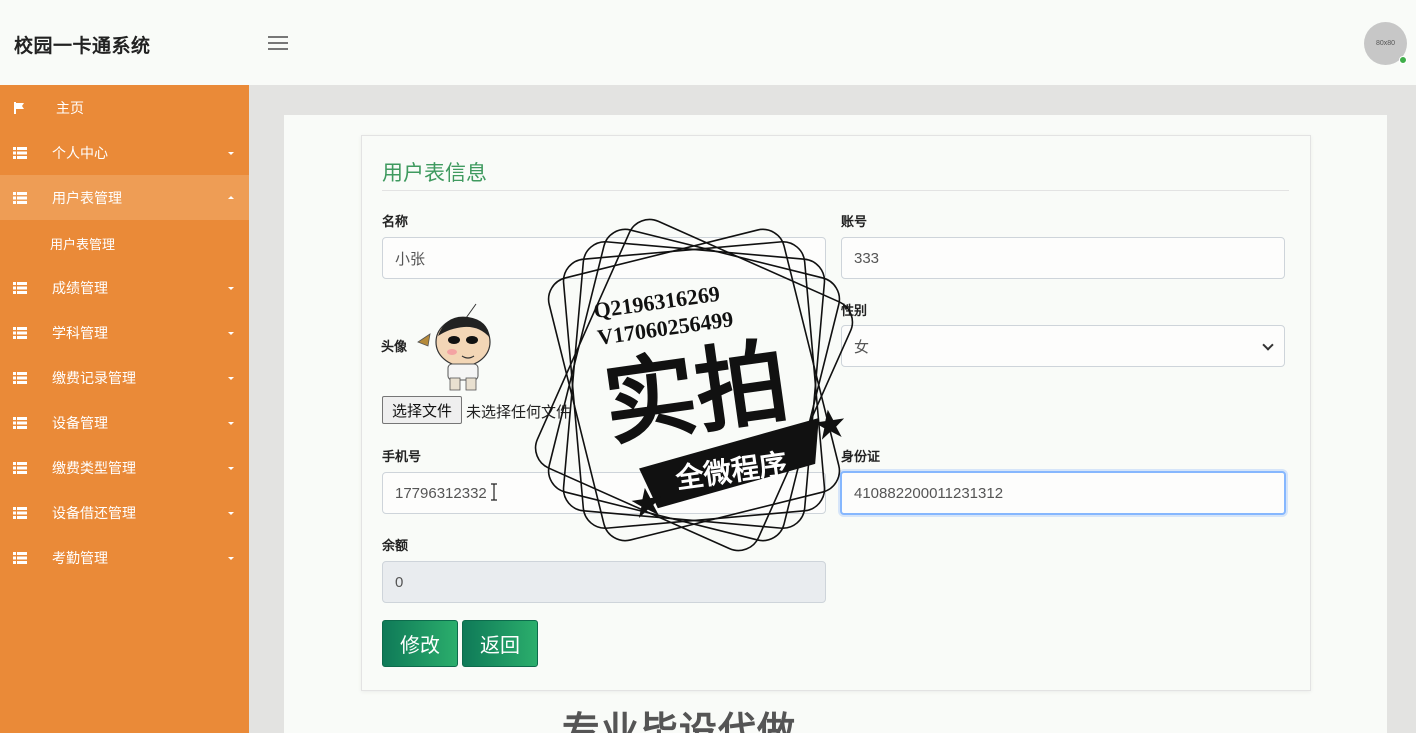 The width and height of the screenshot is (1416, 733). What do you see at coordinates (124, 557) in the screenshot?
I see `sidebar-item-attendance: 考勤管理` at bounding box center [124, 557].